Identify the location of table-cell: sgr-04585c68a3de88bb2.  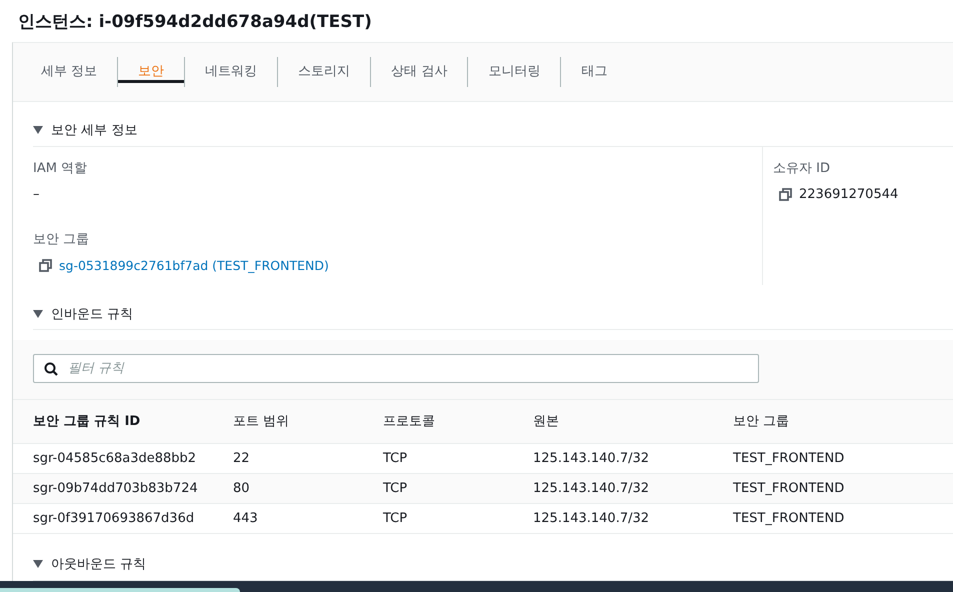
(114, 458).